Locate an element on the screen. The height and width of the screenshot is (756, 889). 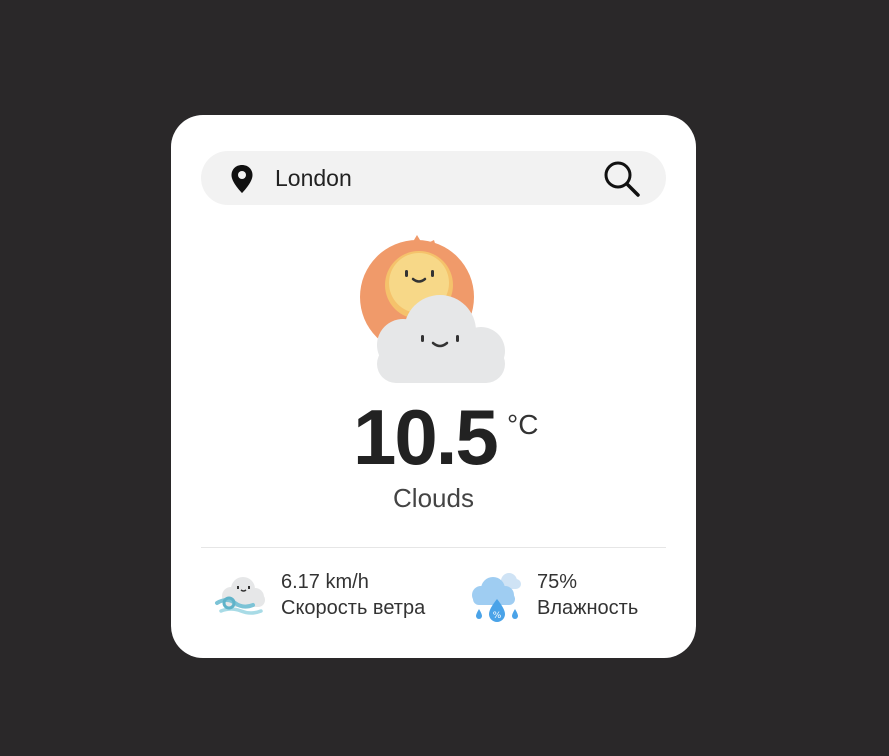
temperature-value: 10.5 is located at coordinates (426, 437).